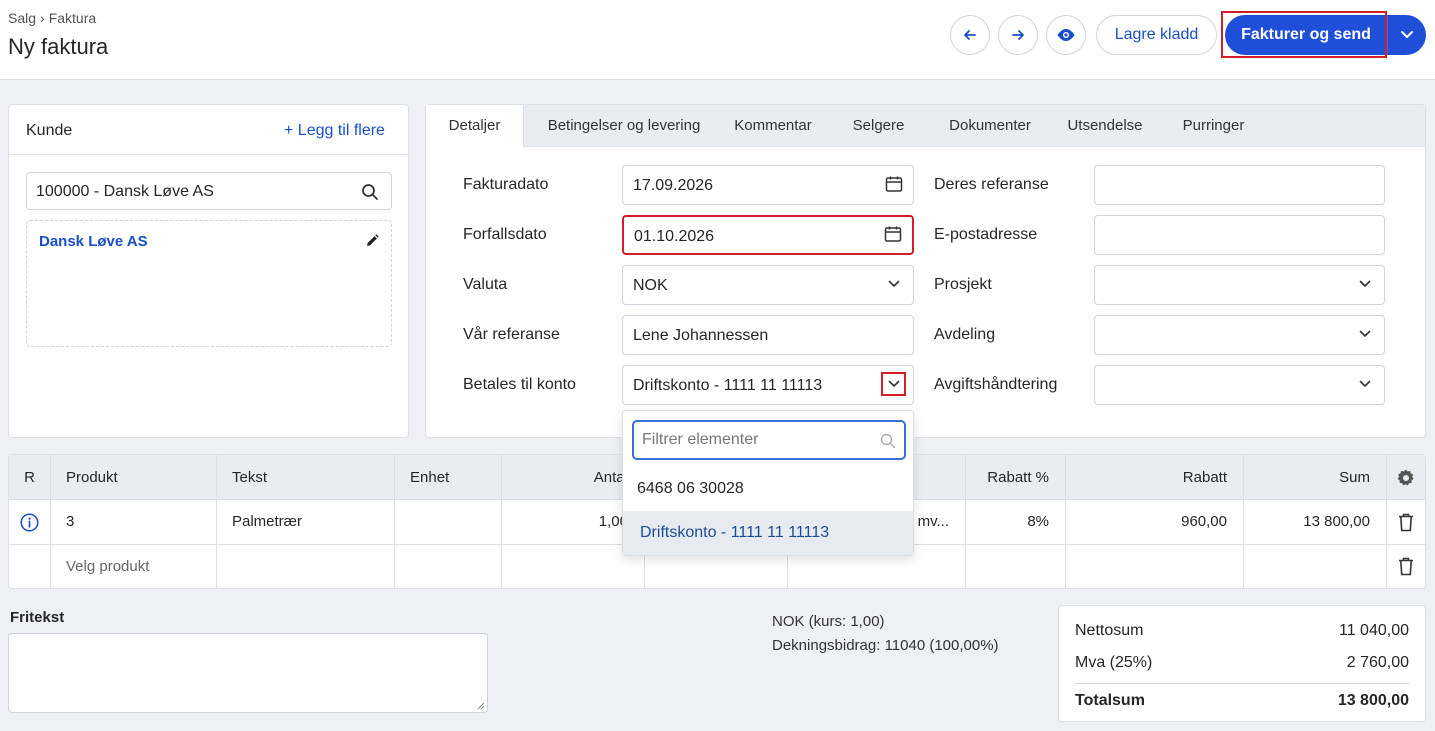  Describe the element at coordinates (1239, 185) in the screenshot. I see `their-reference-input` at that location.